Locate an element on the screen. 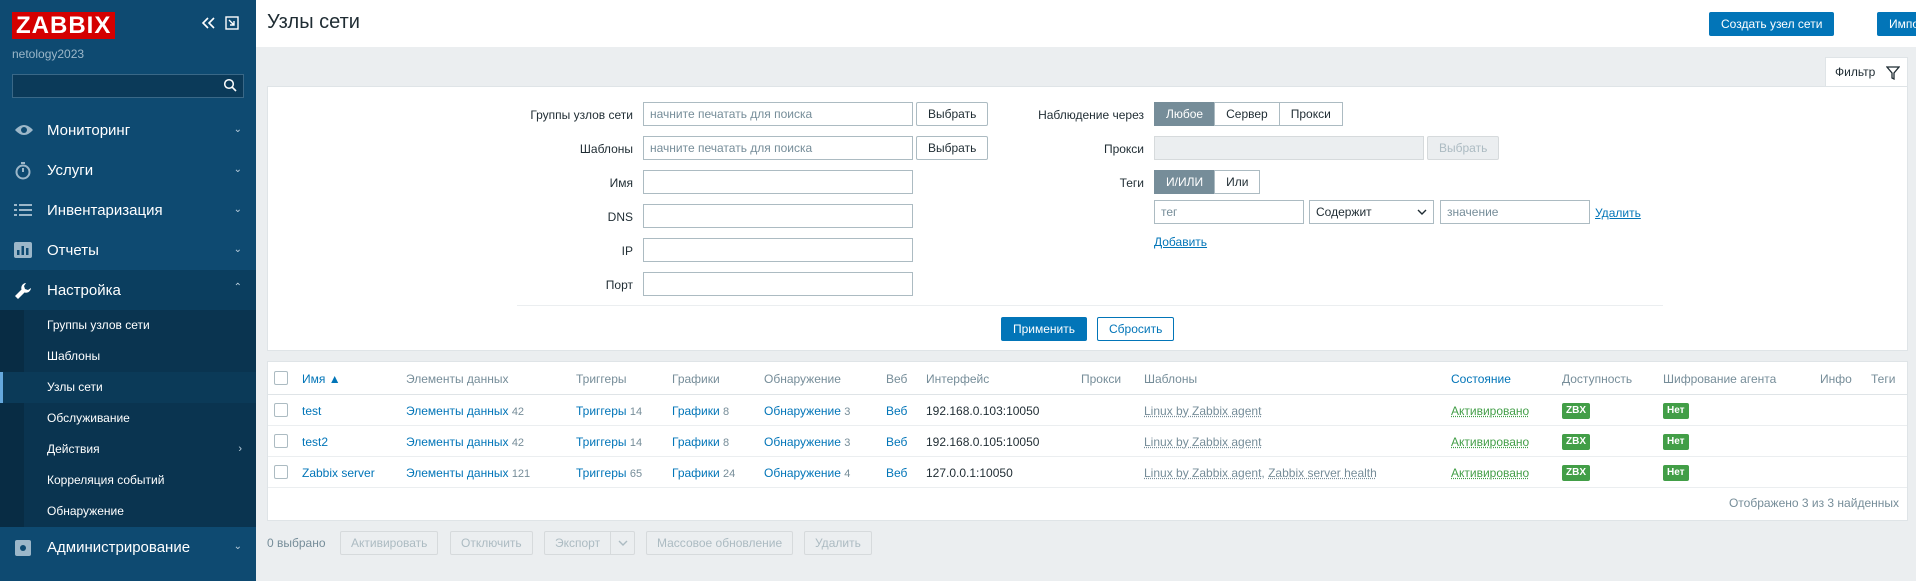 This screenshot has height=581, width=1916. port-input is located at coordinates (778, 284).